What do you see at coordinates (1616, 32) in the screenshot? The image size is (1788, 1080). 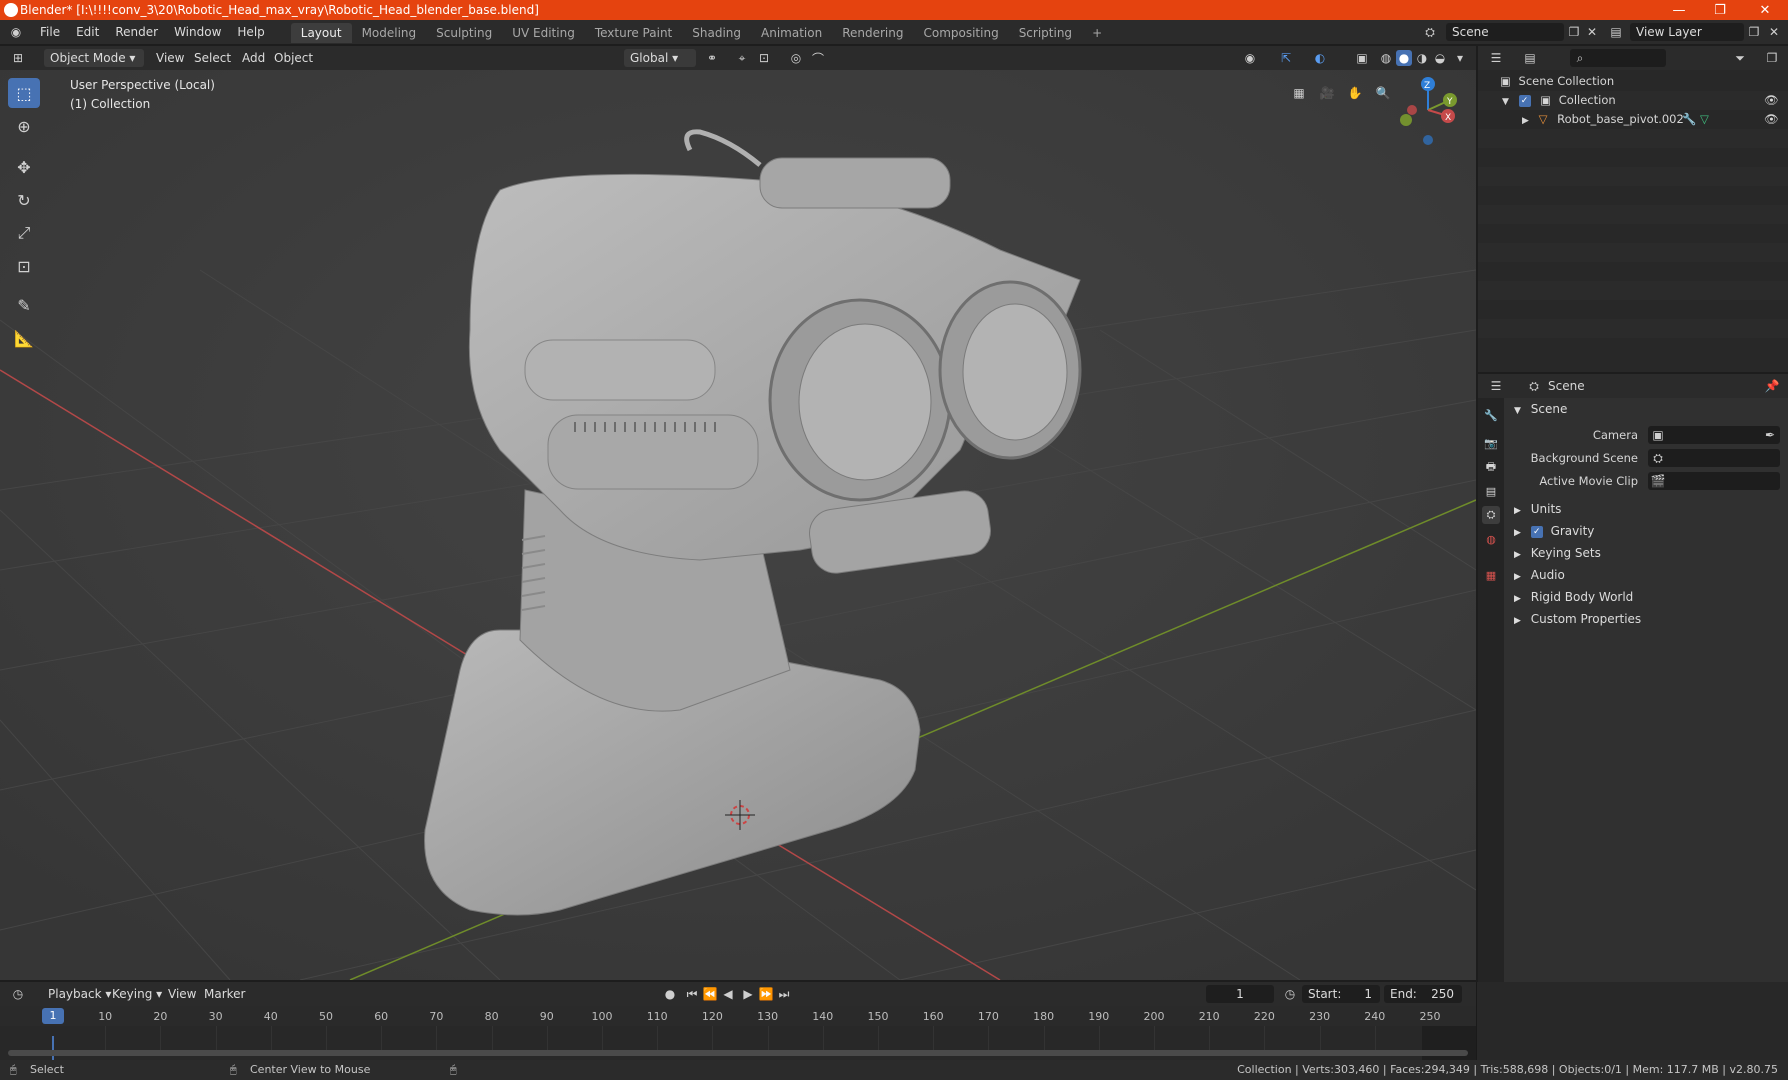 I see `view-layer-icon: ▤` at bounding box center [1616, 32].